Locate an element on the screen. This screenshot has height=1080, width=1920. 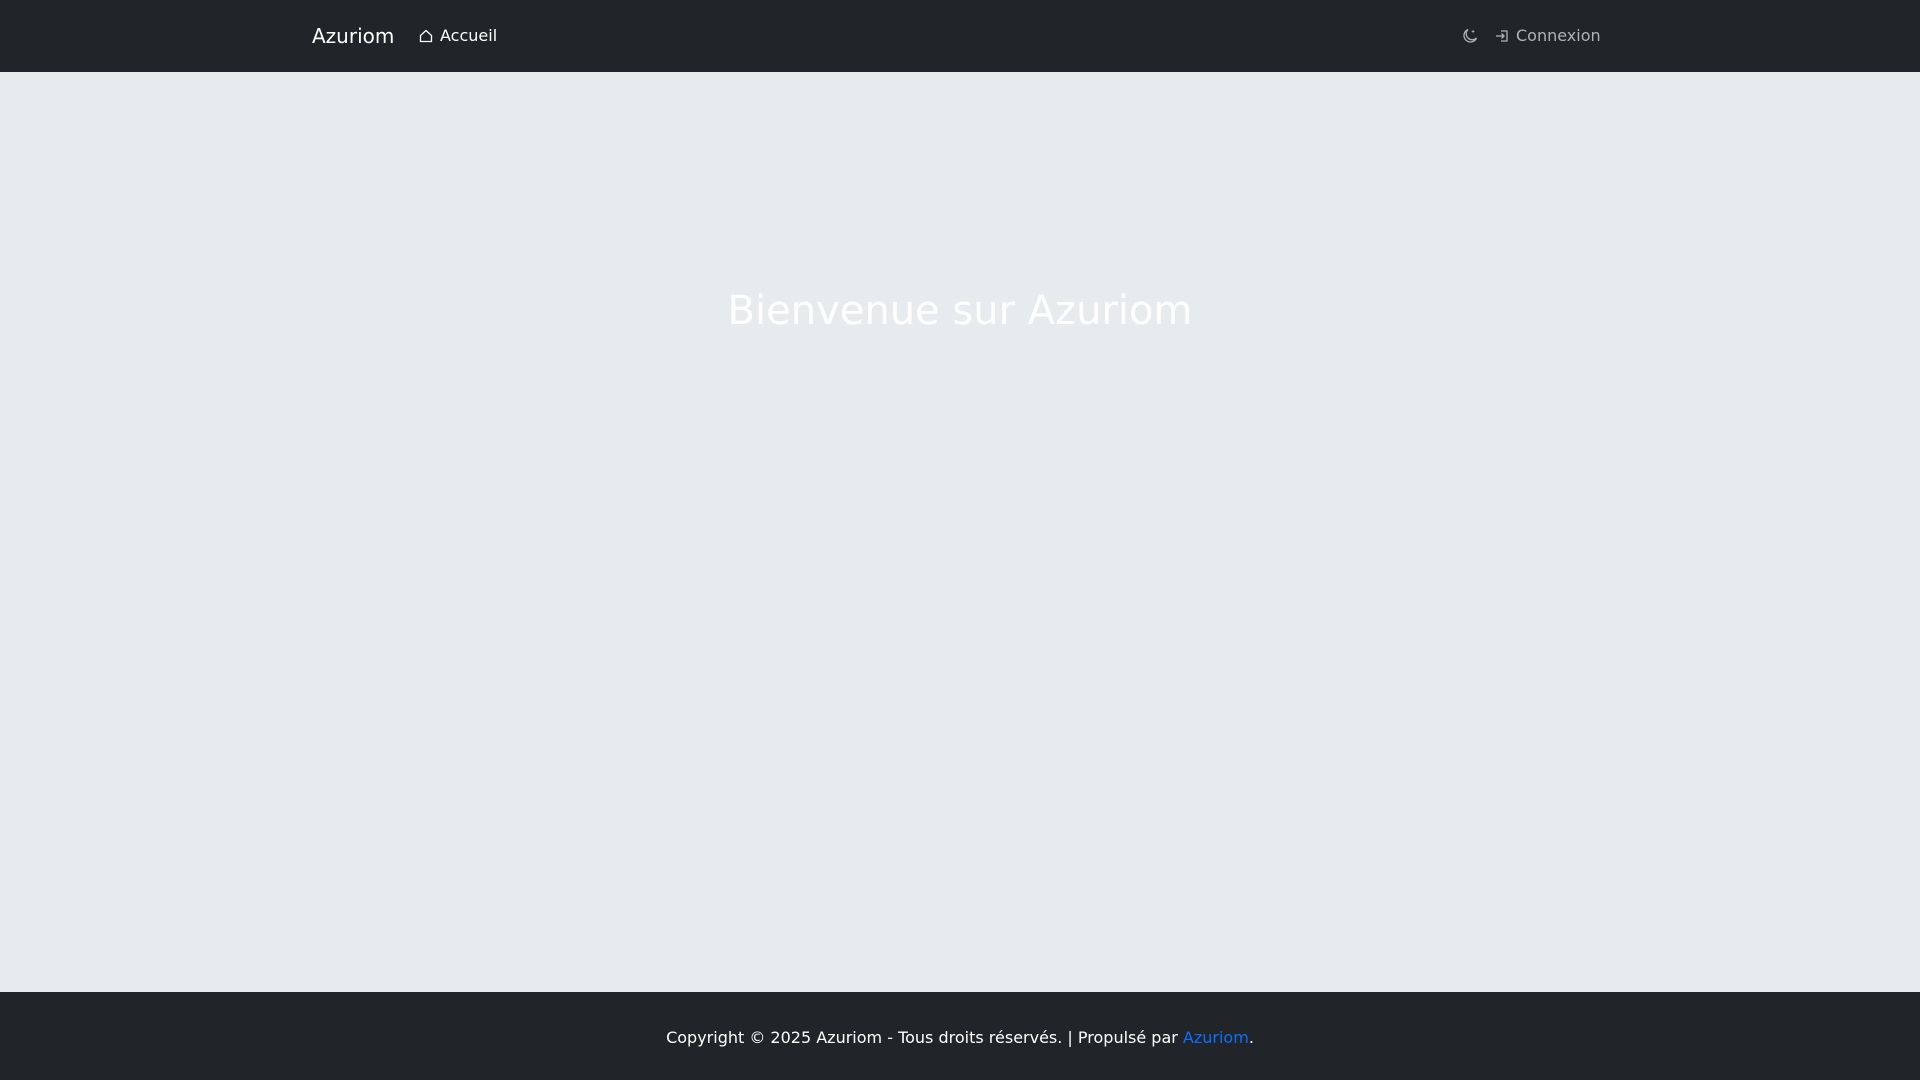
footer-azuriom-link: Azuriom is located at coordinates (1216, 1037).